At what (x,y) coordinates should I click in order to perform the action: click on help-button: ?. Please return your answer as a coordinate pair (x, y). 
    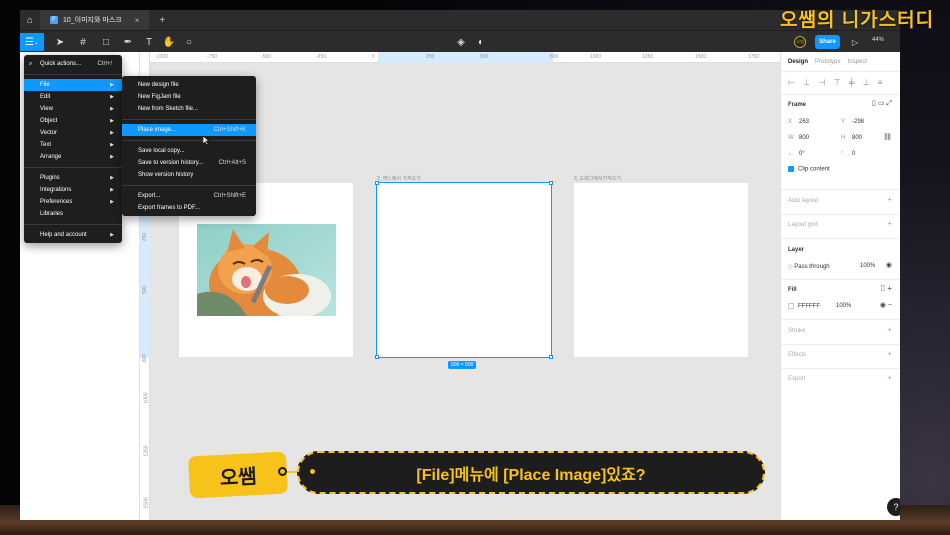
    Looking at the image, I should click on (893, 507).